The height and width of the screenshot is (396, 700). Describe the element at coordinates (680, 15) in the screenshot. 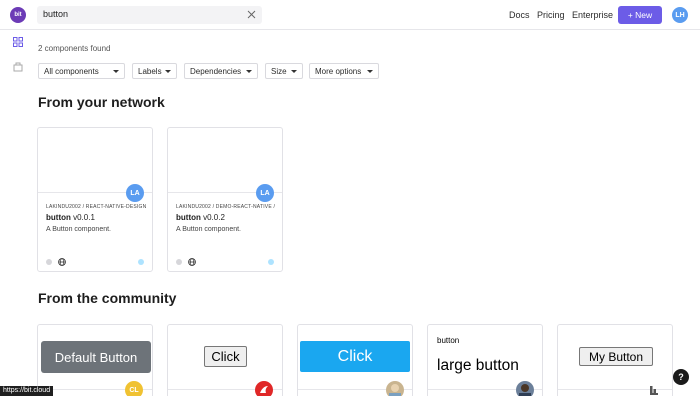

I see `user-avatar: LH` at that location.